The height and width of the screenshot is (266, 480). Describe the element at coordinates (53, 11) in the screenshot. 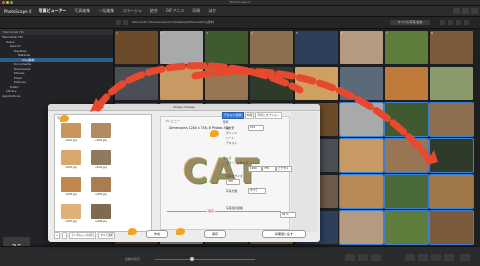

I see `tab-photo-viewer: 写真ビューアー` at that location.